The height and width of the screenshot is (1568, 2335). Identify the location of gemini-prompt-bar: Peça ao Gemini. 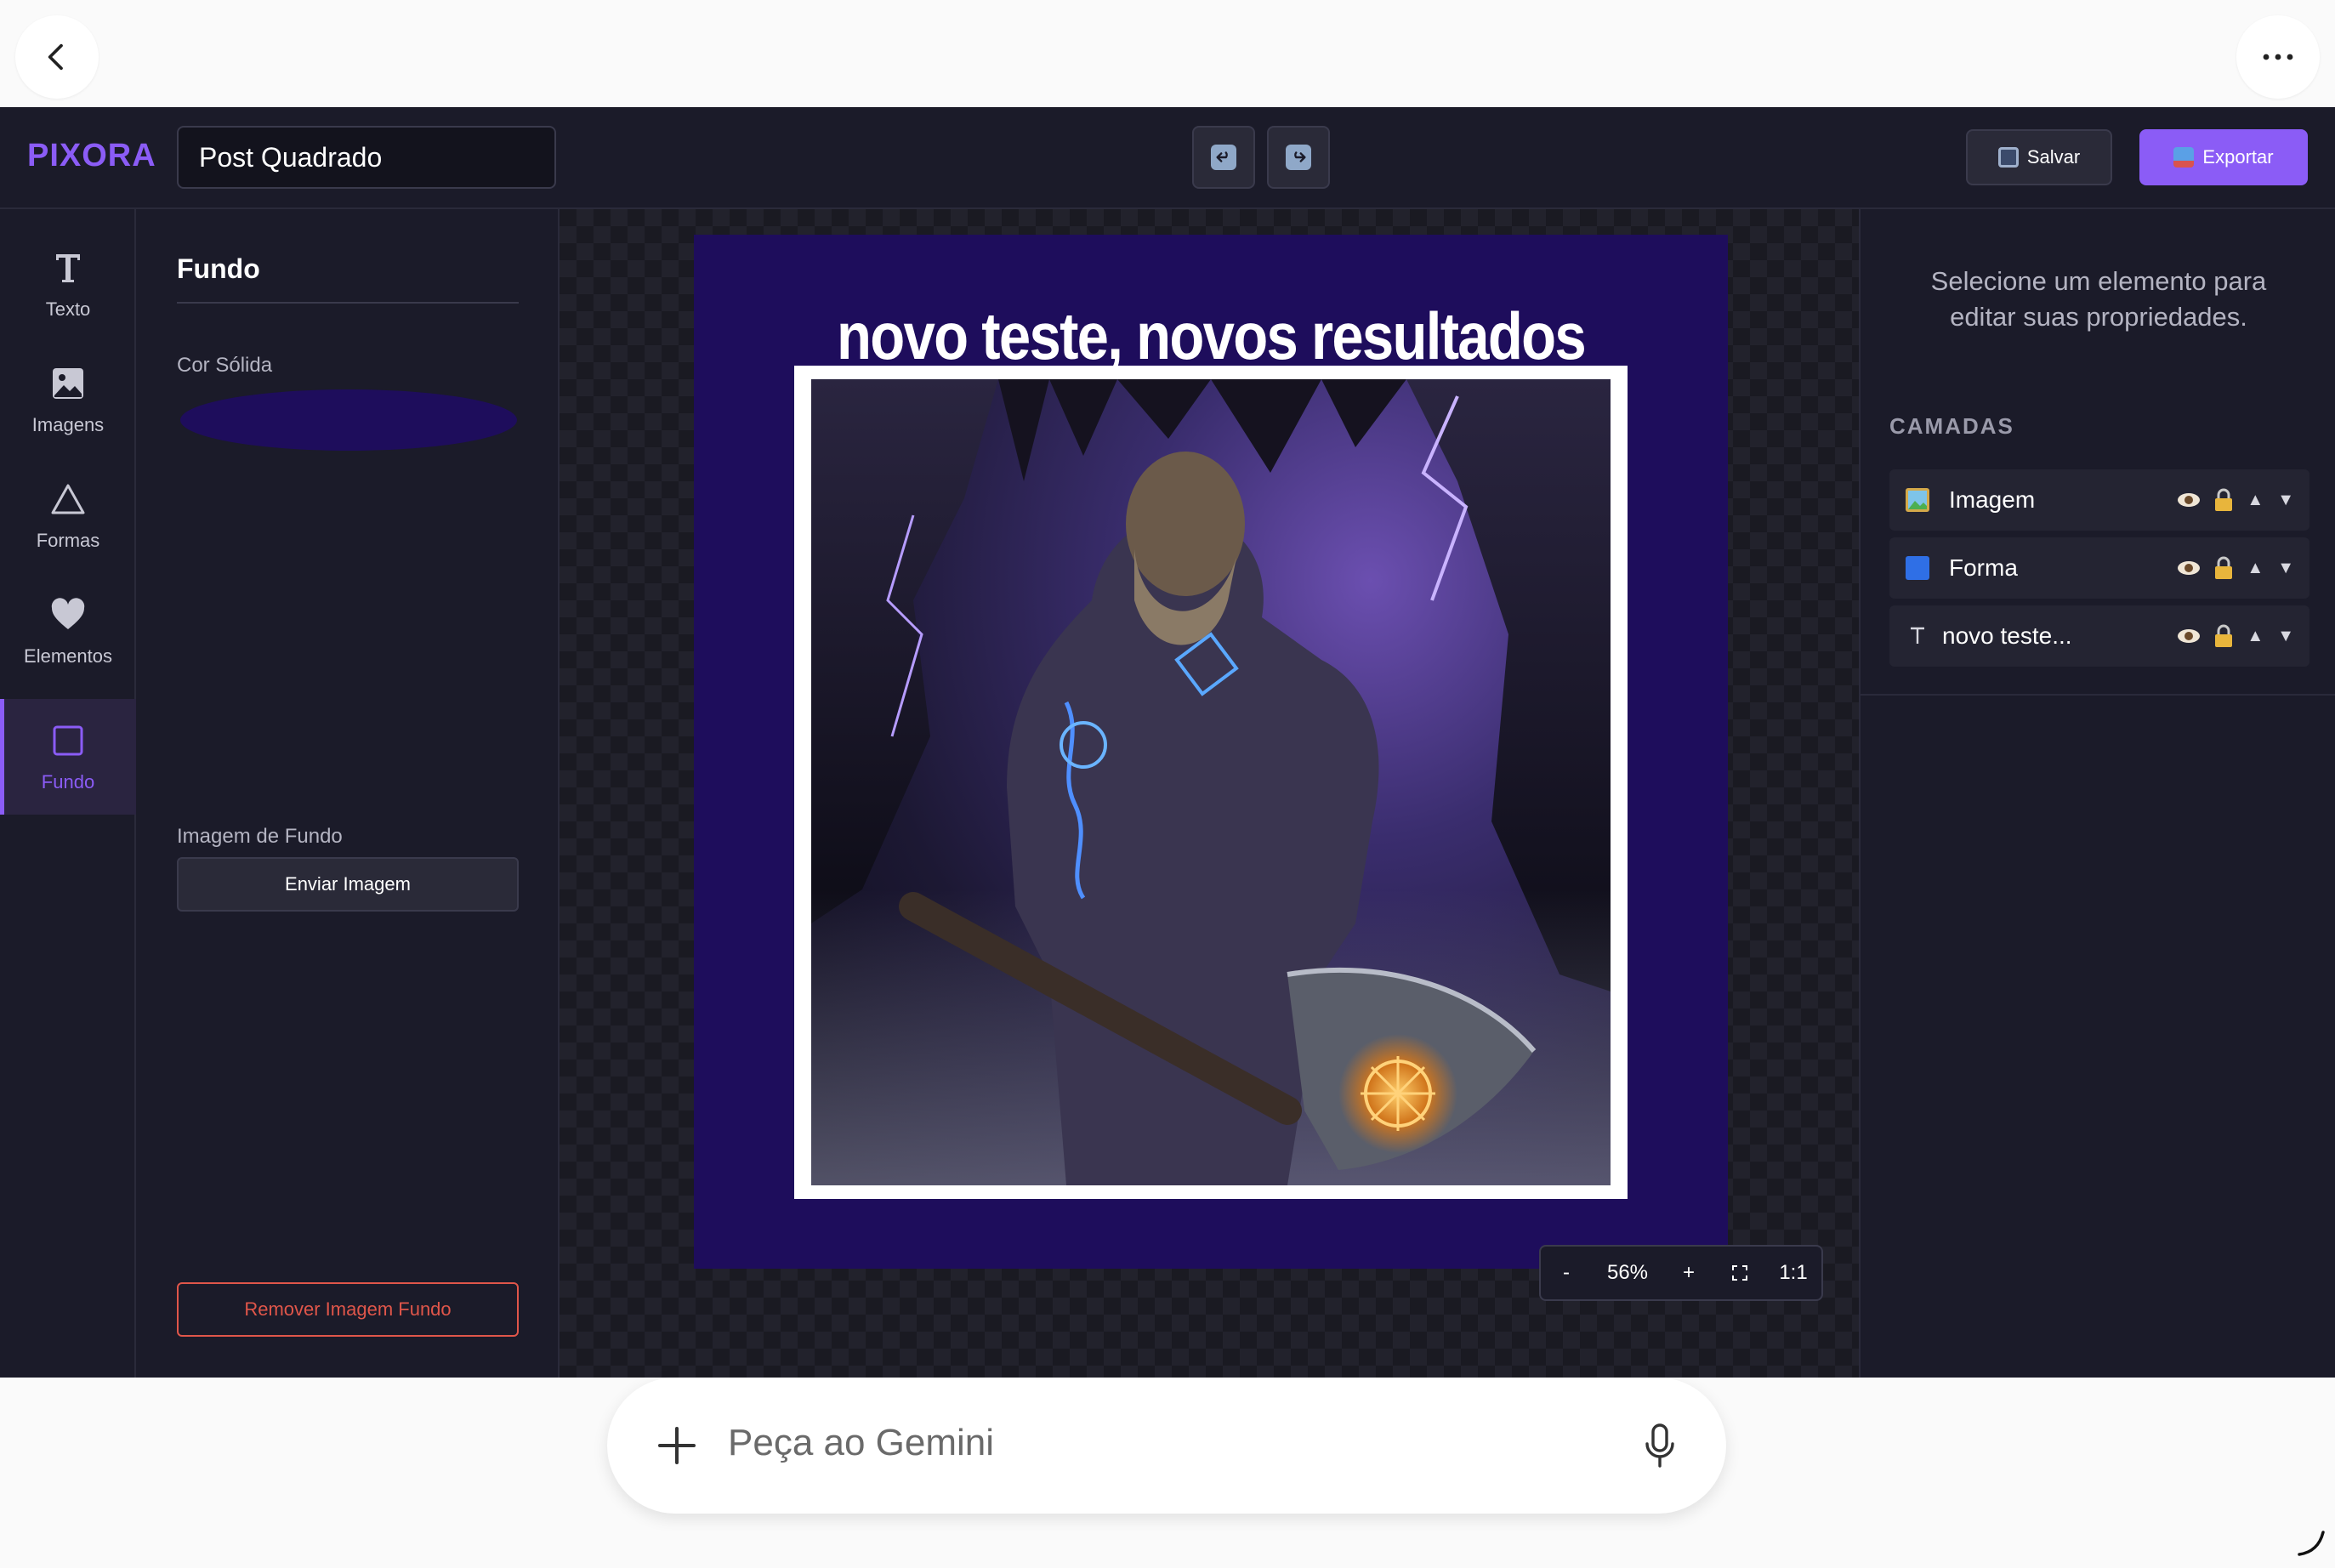
(1166, 1446).